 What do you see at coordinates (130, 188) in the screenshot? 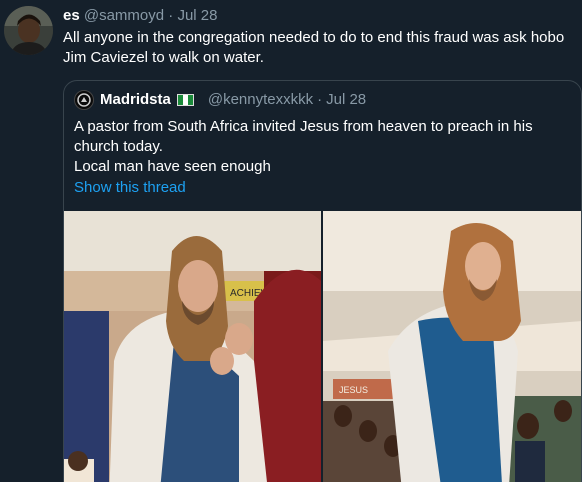
I see `show-thread-link: Show this thread` at bounding box center [130, 188].